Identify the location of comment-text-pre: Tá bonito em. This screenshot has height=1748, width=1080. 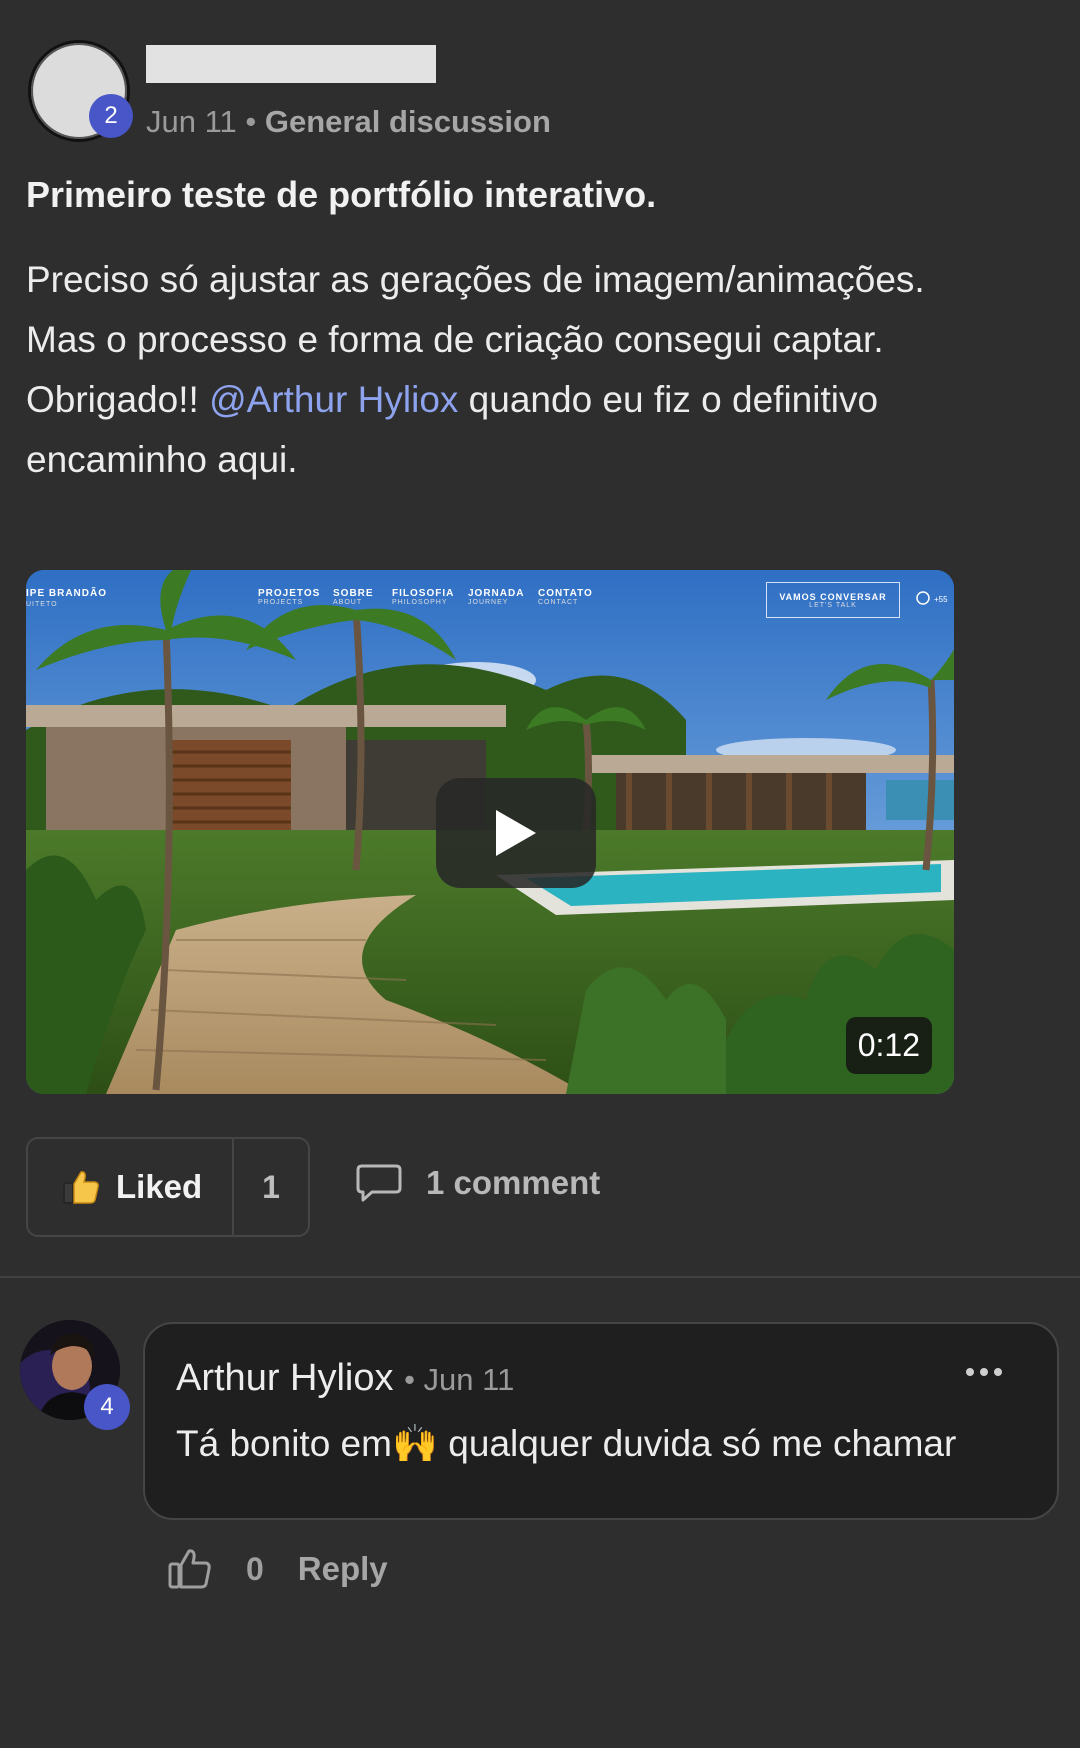
(284, 1443).